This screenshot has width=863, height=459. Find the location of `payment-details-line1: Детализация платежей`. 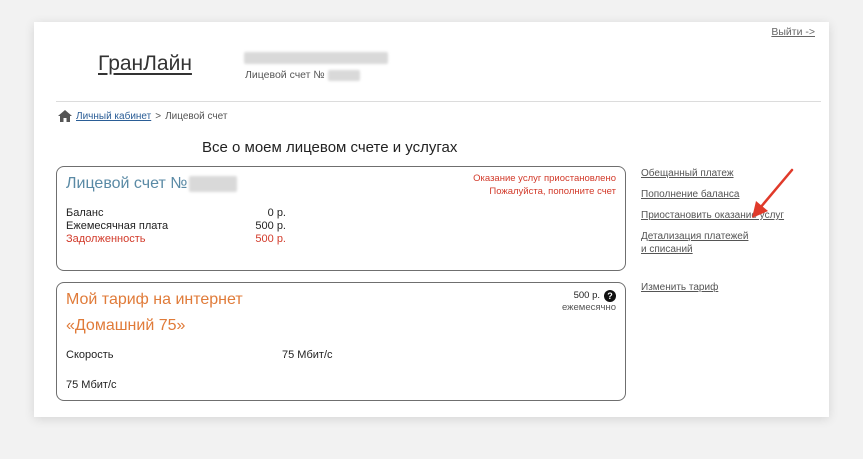

payment-details-line1: Детализация платежей is located at coordinates (695, 236).